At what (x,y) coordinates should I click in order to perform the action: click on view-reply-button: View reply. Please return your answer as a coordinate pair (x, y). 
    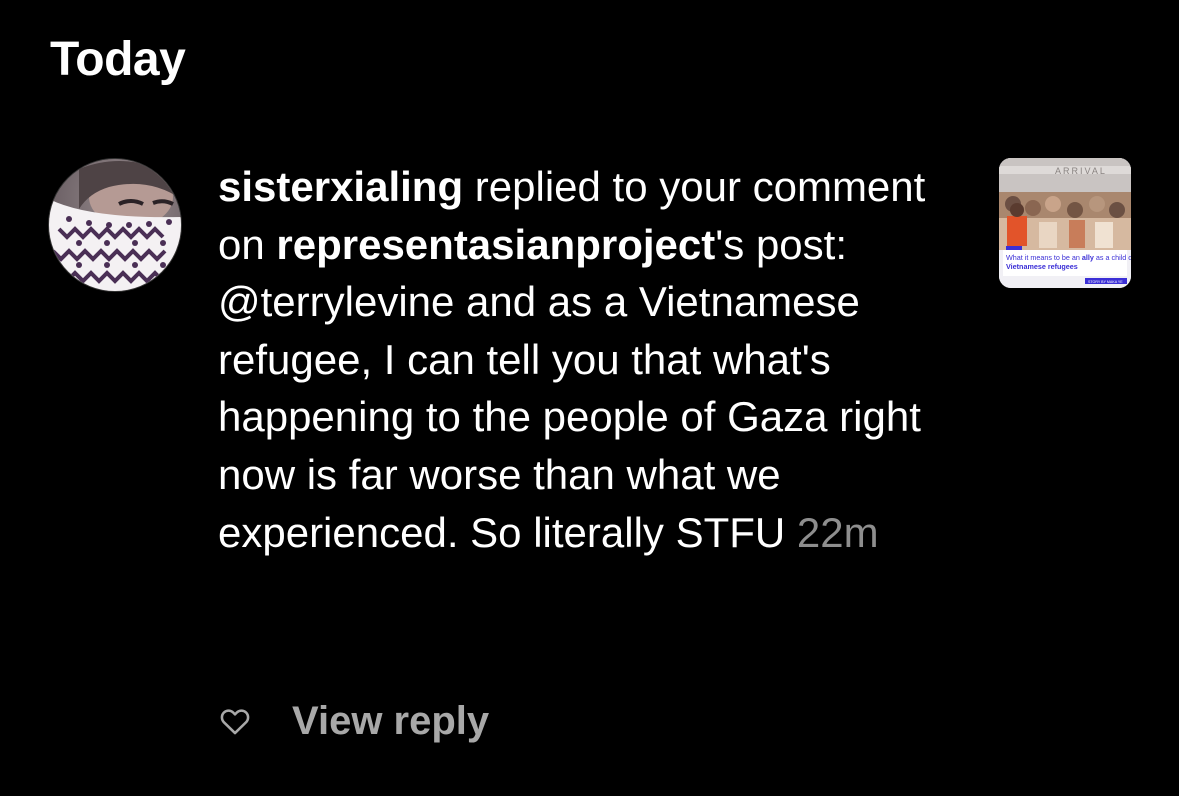
    Looking at the image, I should click on (390, 721).